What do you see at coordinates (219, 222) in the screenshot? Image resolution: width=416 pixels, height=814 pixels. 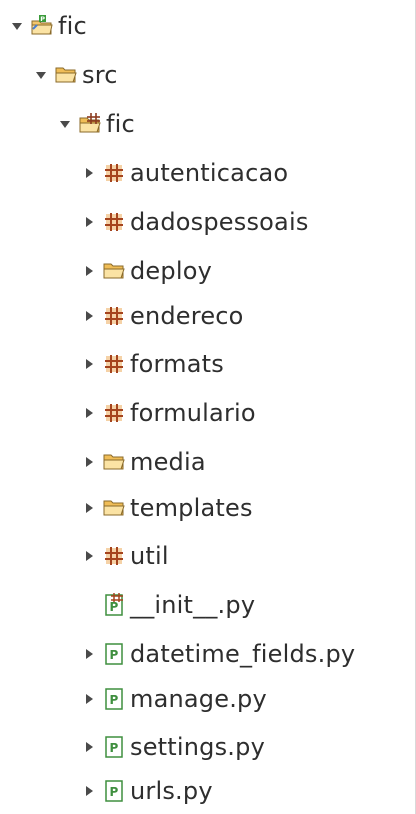 I see `tree-item-label: dadospessoais` at bounding box center [219, 222].